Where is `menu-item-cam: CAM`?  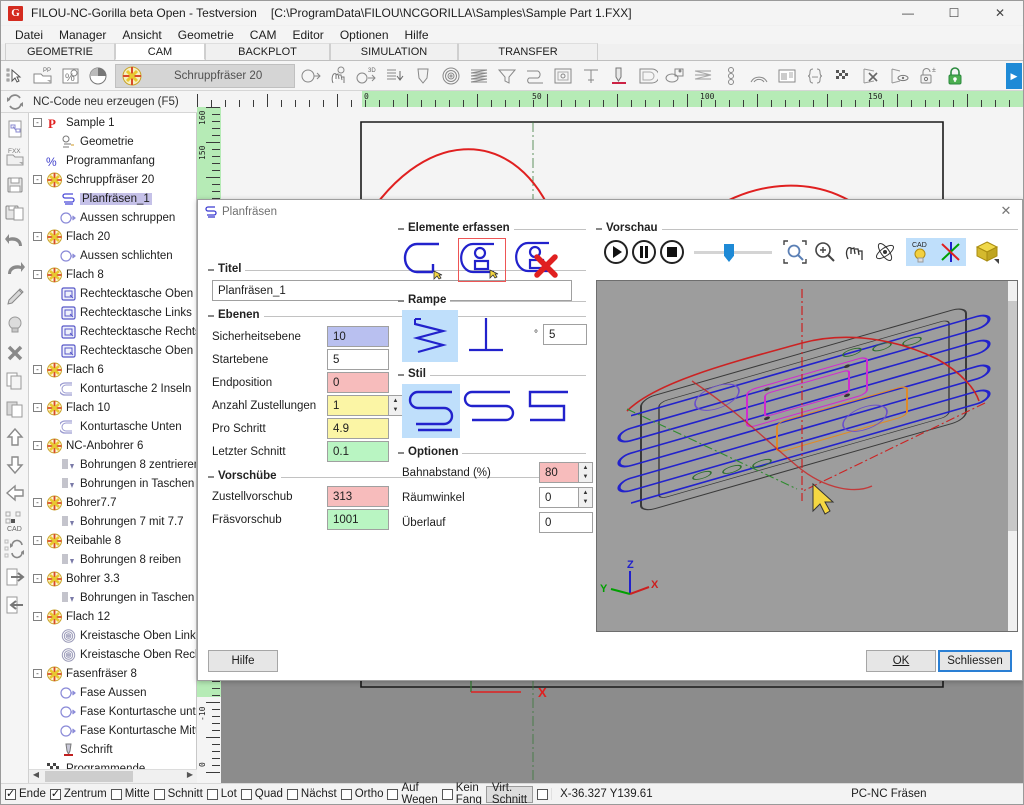 menu-item-cam: CAM is located at coordinates (263, 35).